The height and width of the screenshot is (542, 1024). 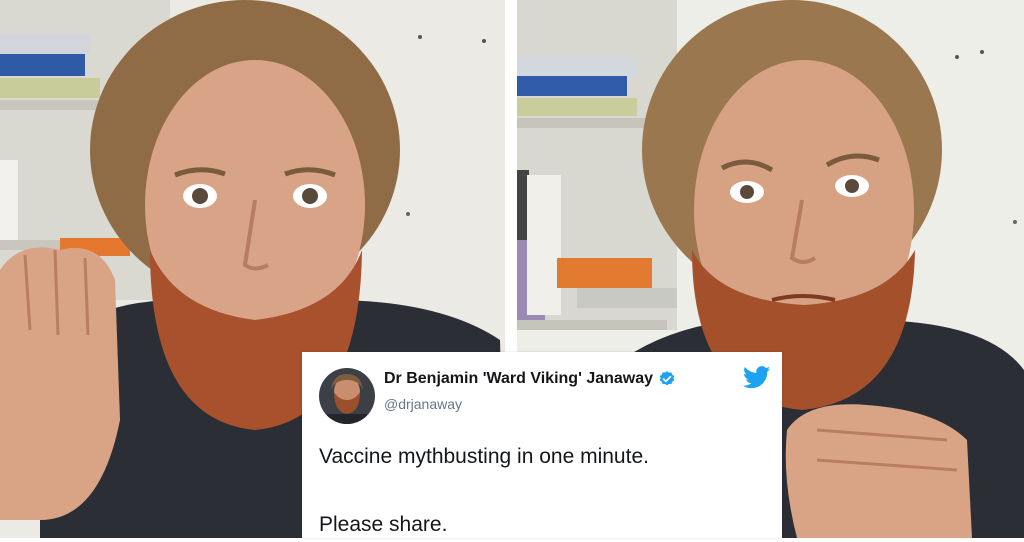 What do you see at coordinates (383, 524) in the screenshot?
I see `tweet-line: Please share.` at bounding box center [383, 524].